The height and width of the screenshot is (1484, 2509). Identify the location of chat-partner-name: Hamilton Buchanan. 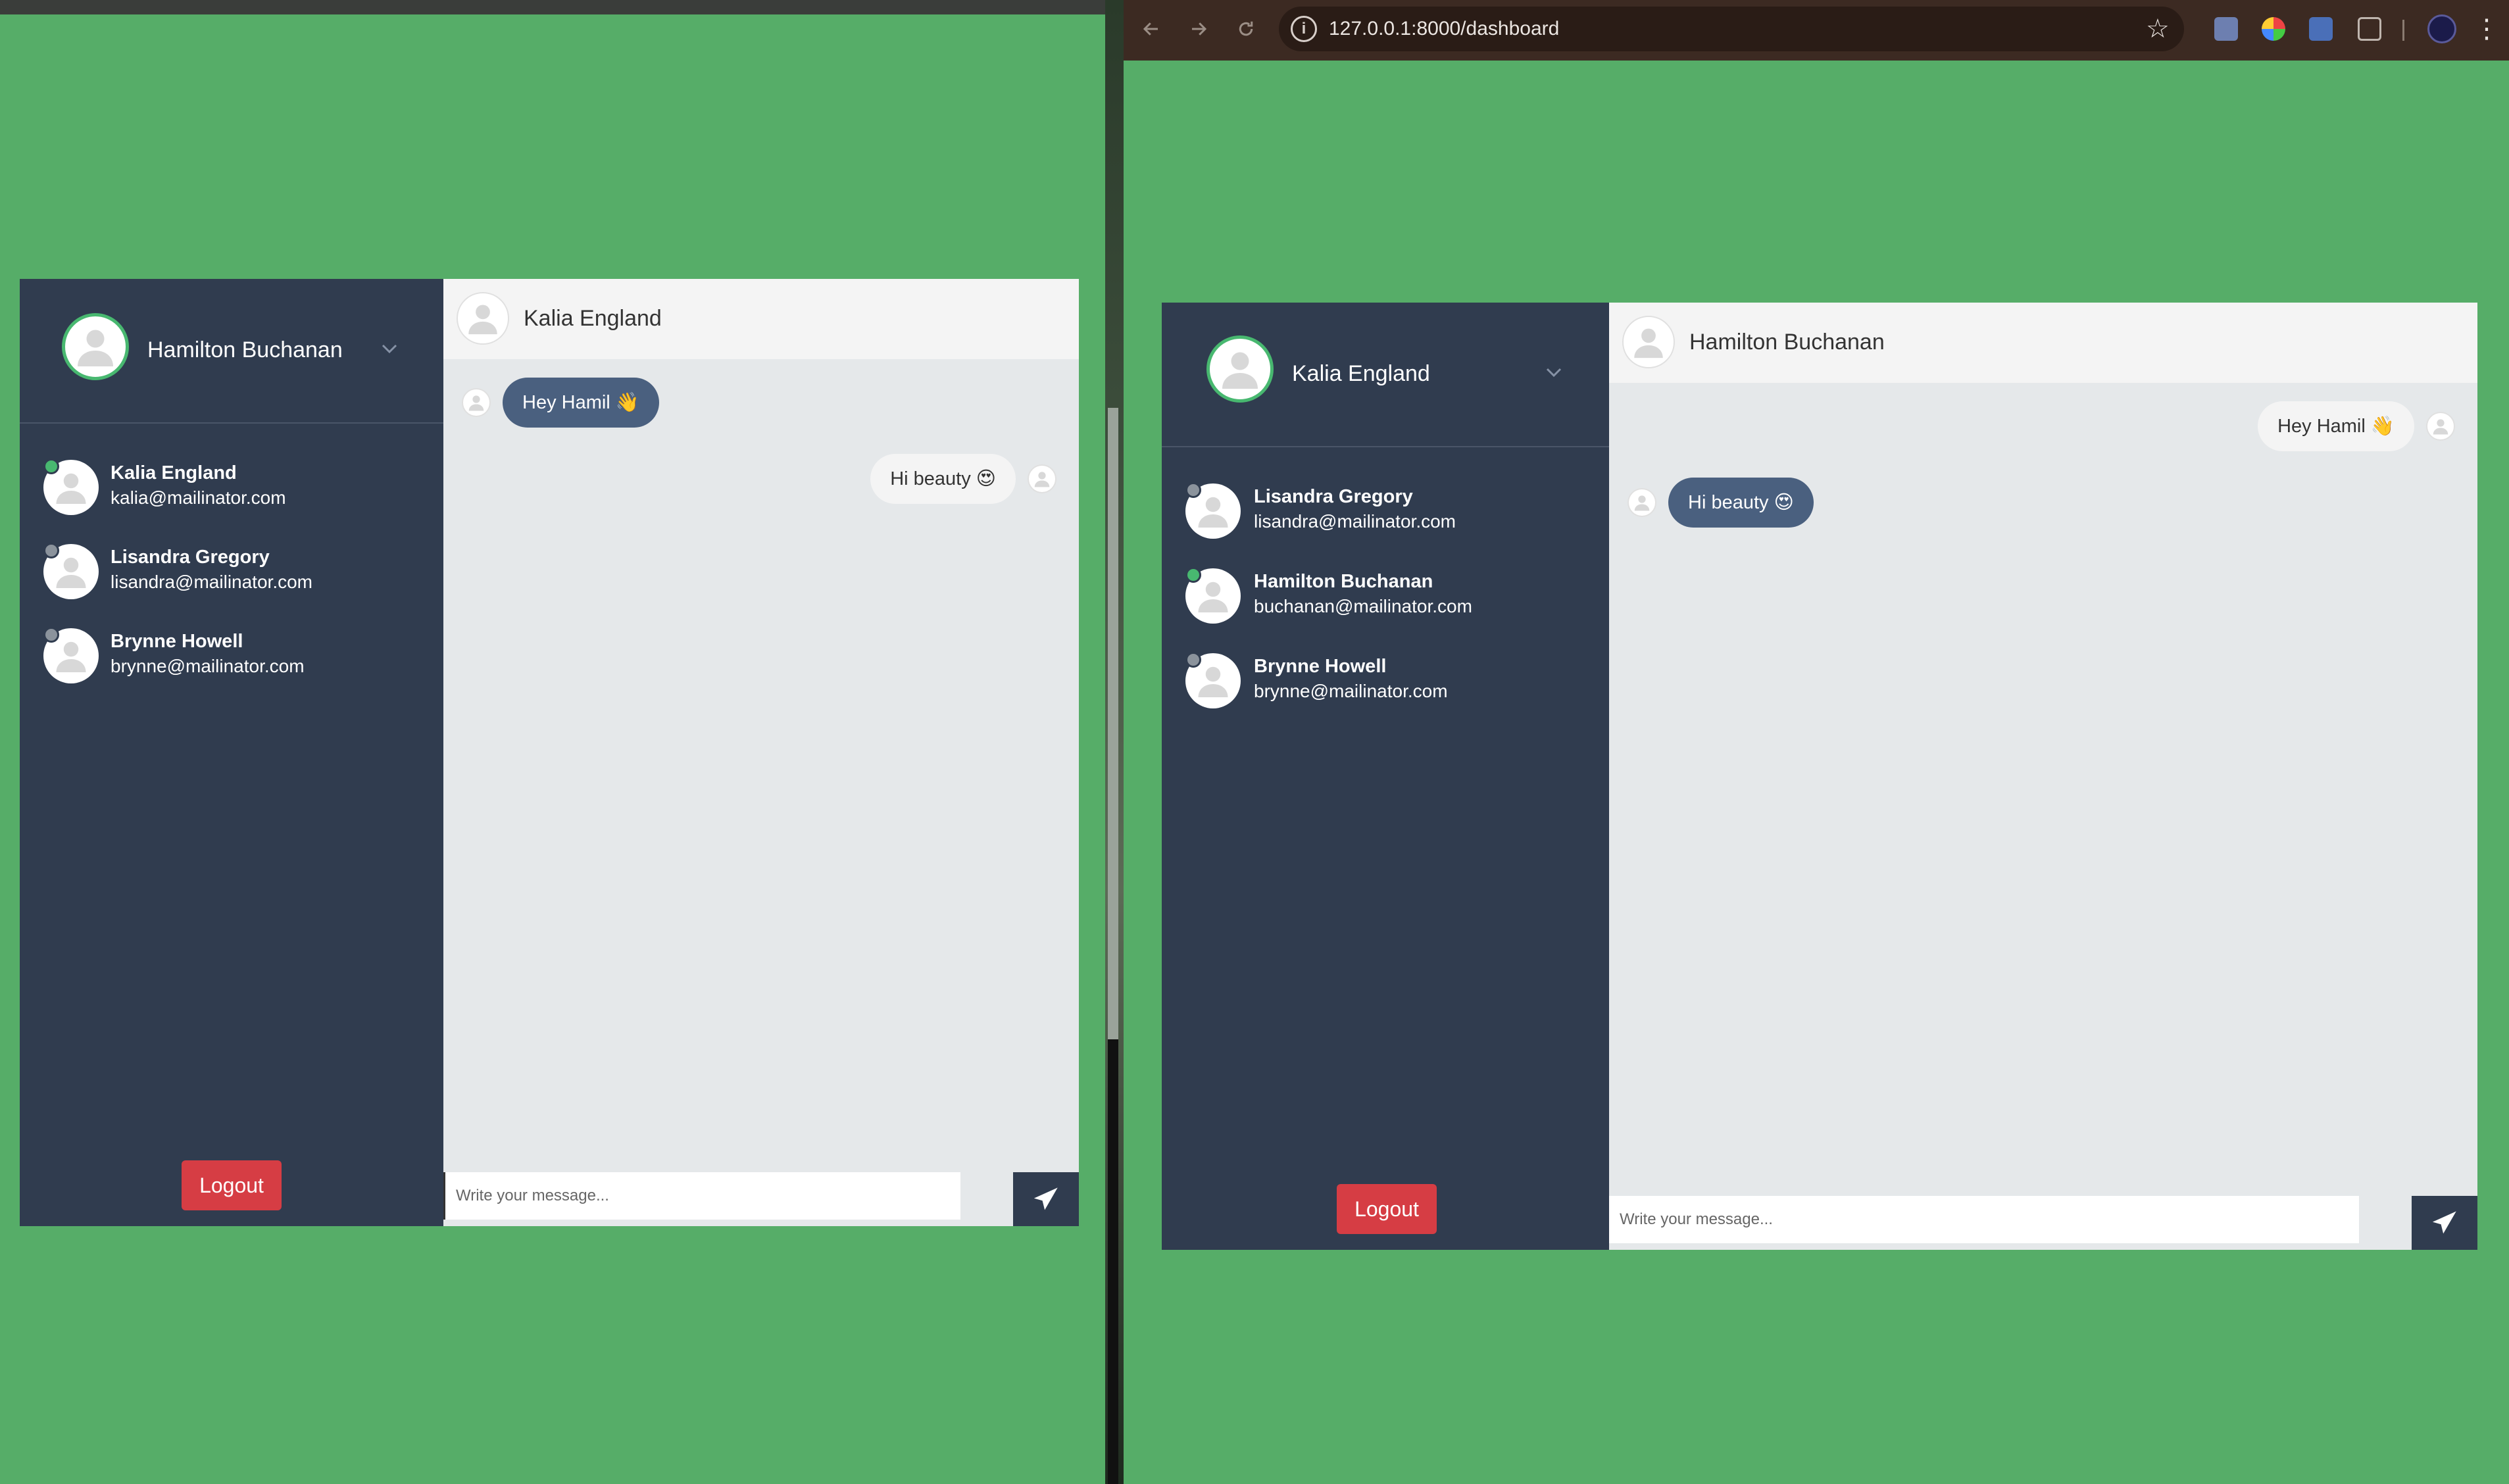
(1787, 342).